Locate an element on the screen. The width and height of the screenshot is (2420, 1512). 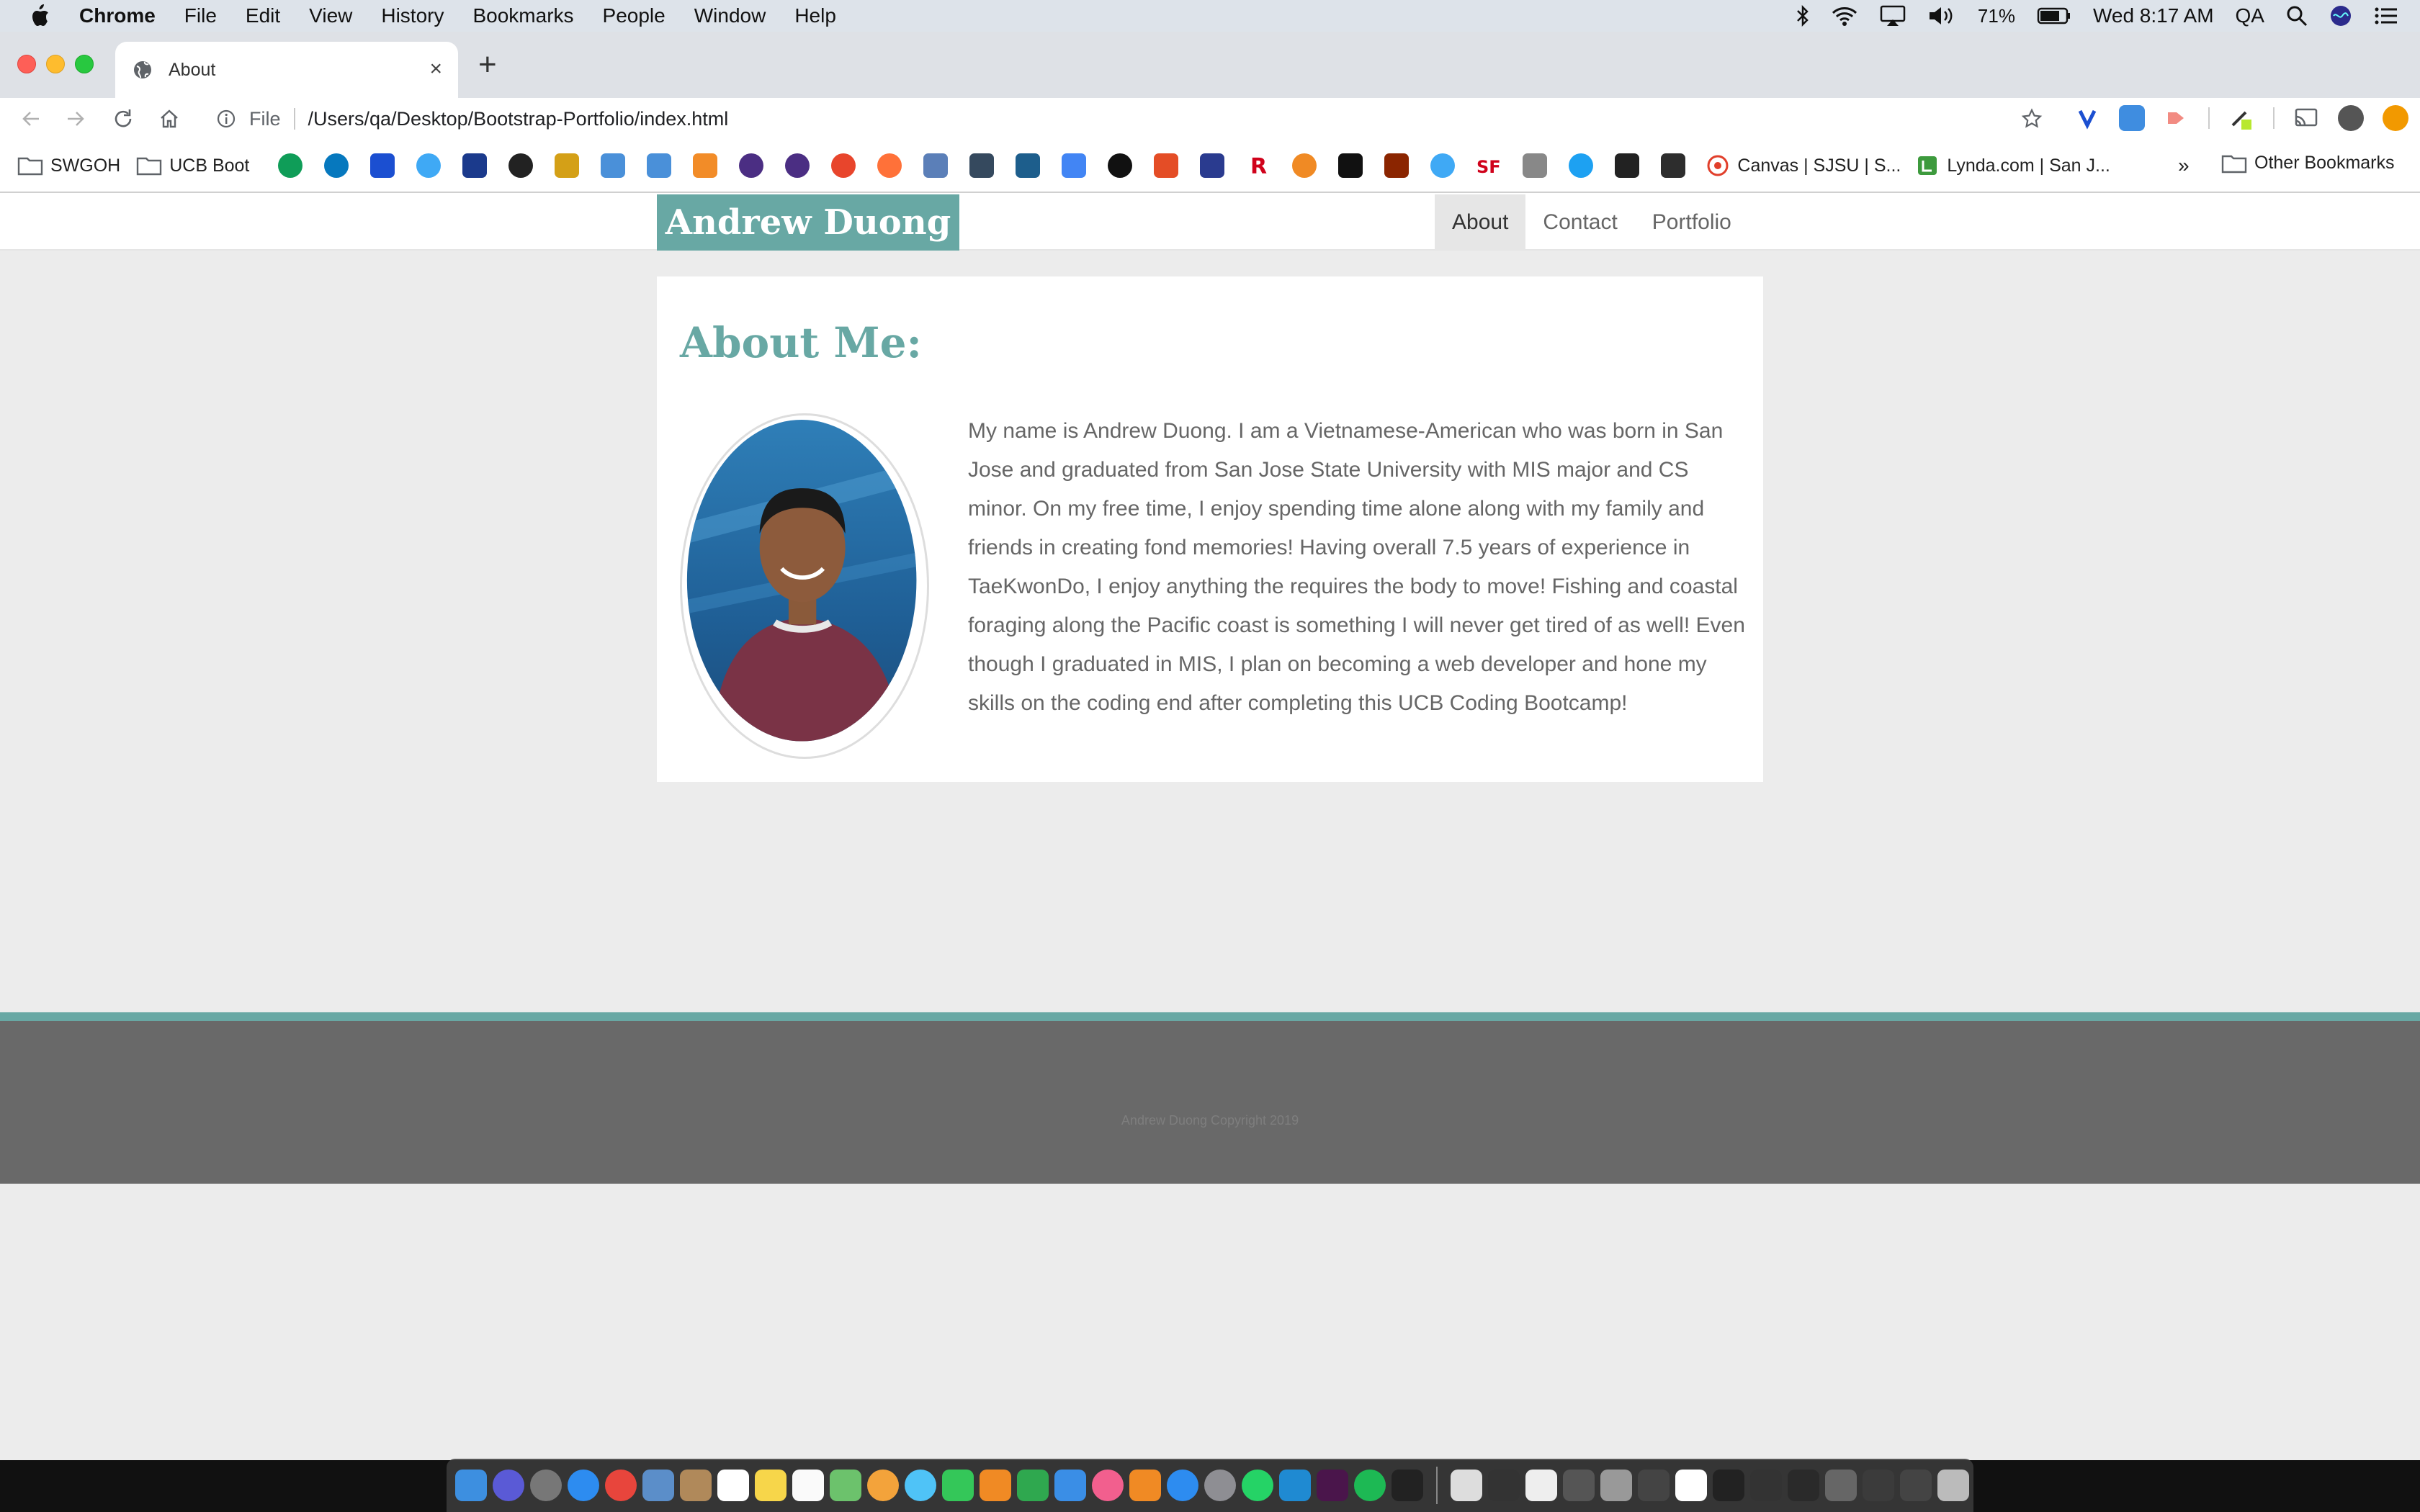
bookmark-blue-square-icon is located at coordinates (475, 165).